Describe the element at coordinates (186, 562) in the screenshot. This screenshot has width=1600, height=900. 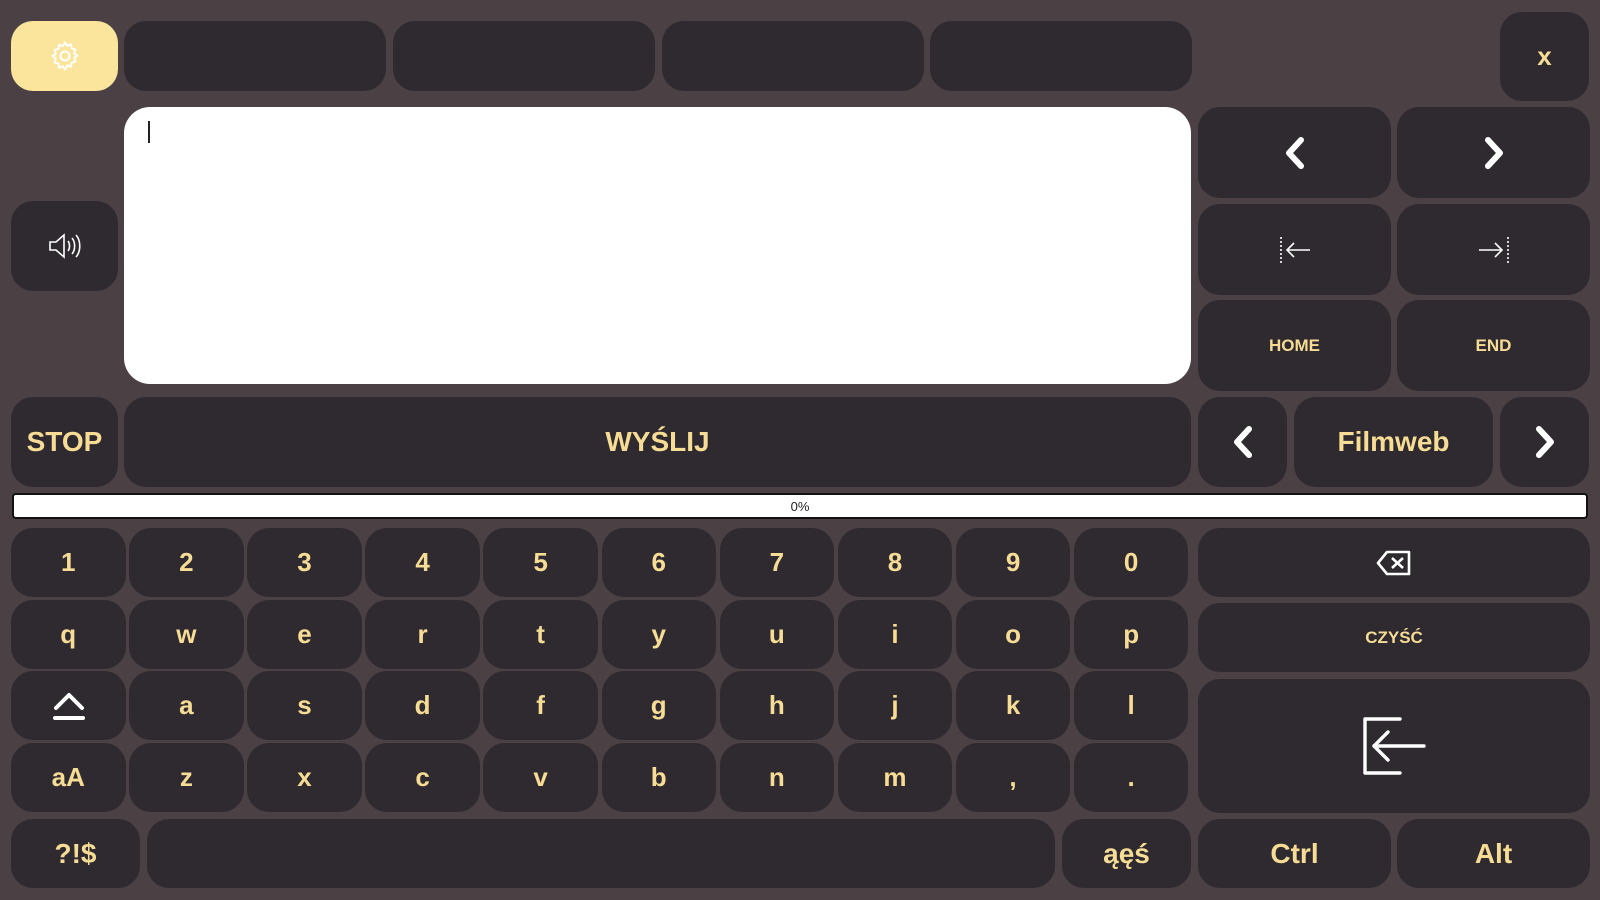
I see `key-2: 2` at that location.